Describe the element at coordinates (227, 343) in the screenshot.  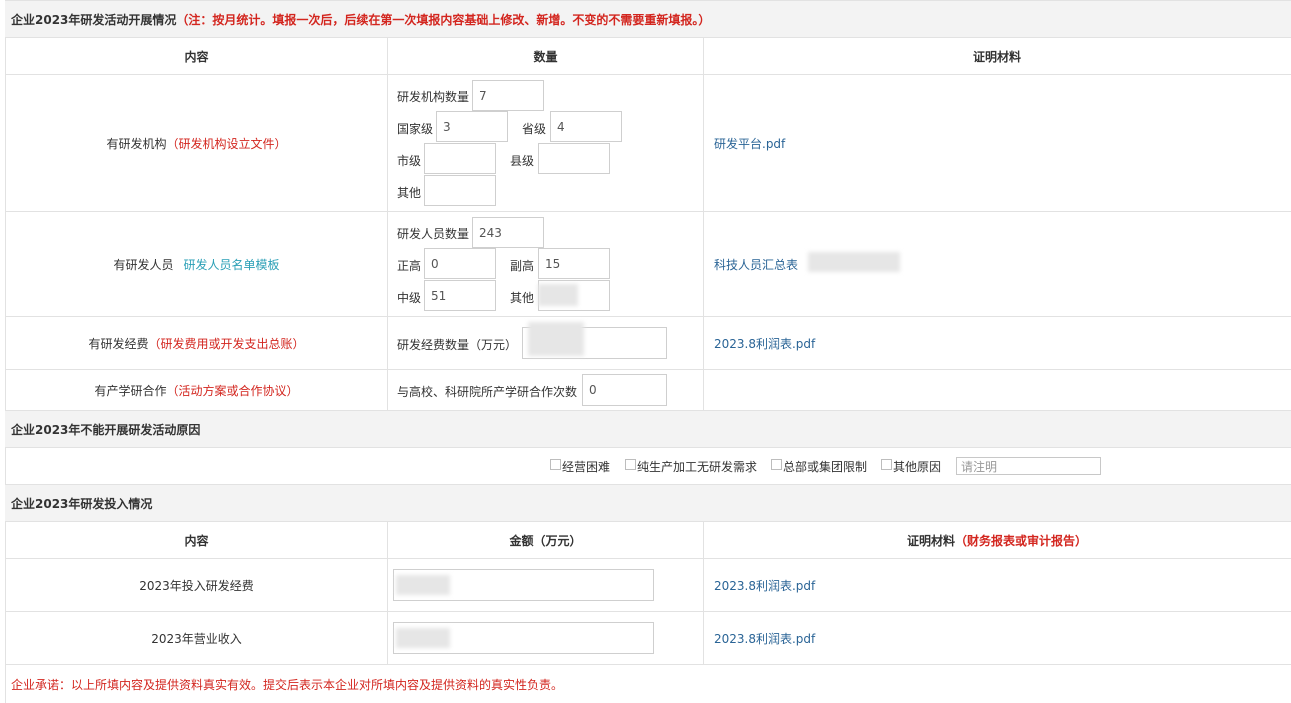
I see `rnd-funds-doc-link: （研发费用或开发支出总账）` at that location.